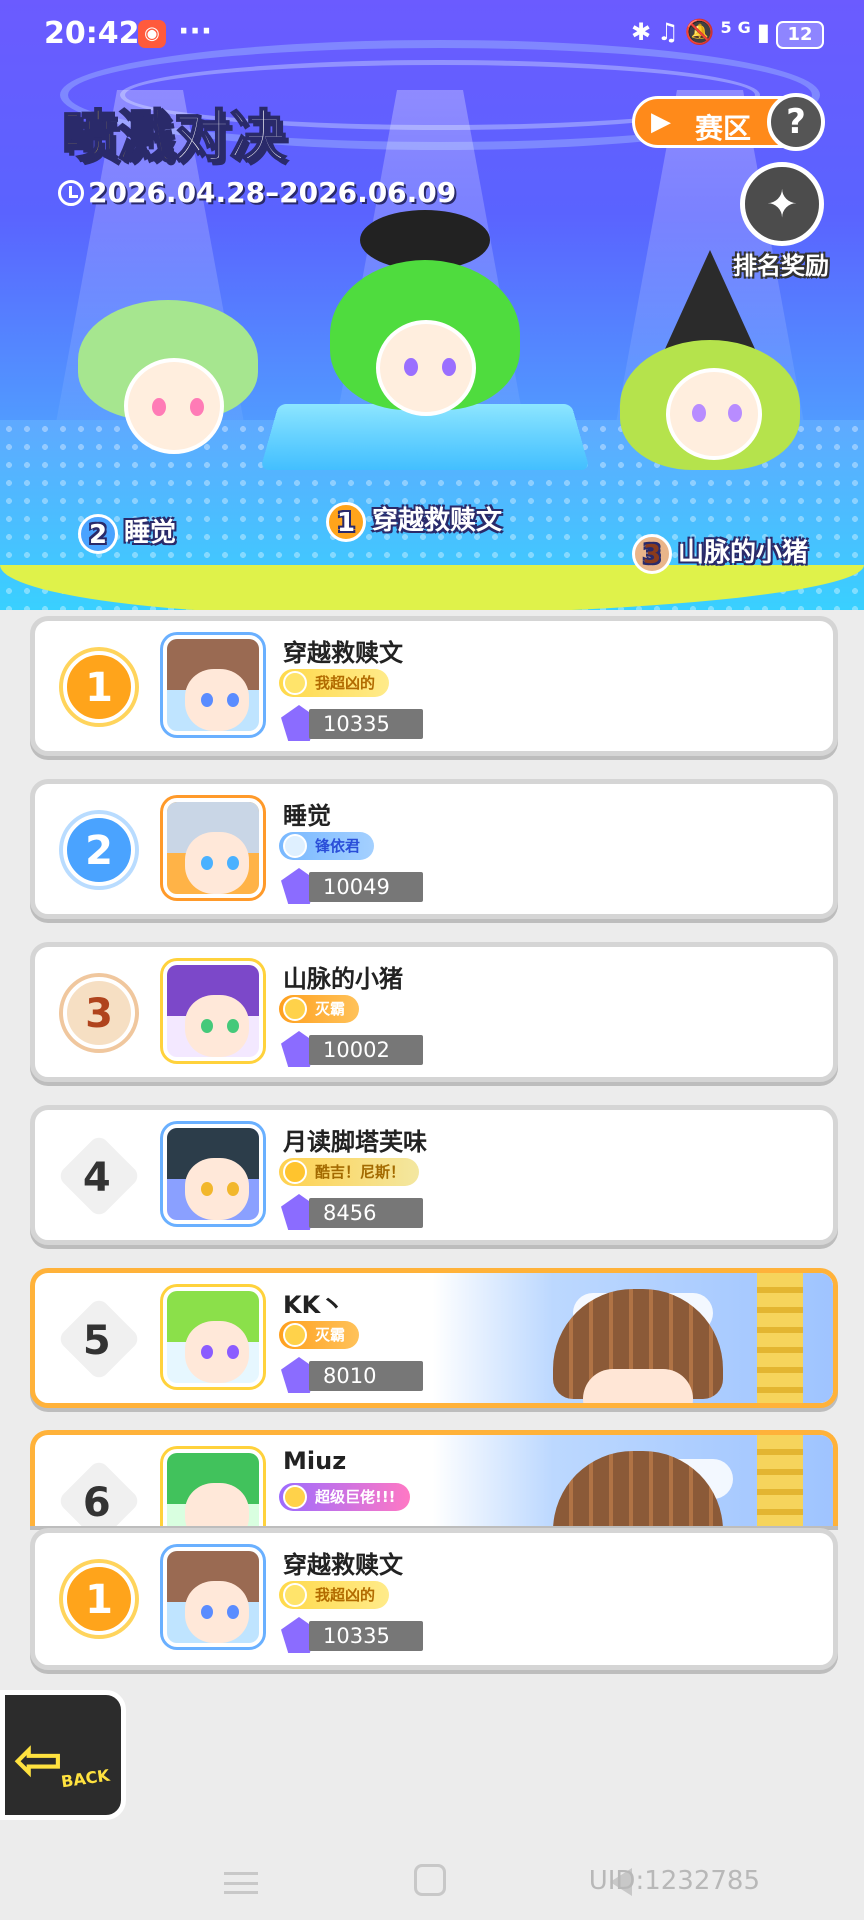 Image resolution: width=864 pixels, height=1920 pixels. Describe the element at coordinates (437, 521) in the screenshot. I see `podium-name: 穿越救赎文` at that location.